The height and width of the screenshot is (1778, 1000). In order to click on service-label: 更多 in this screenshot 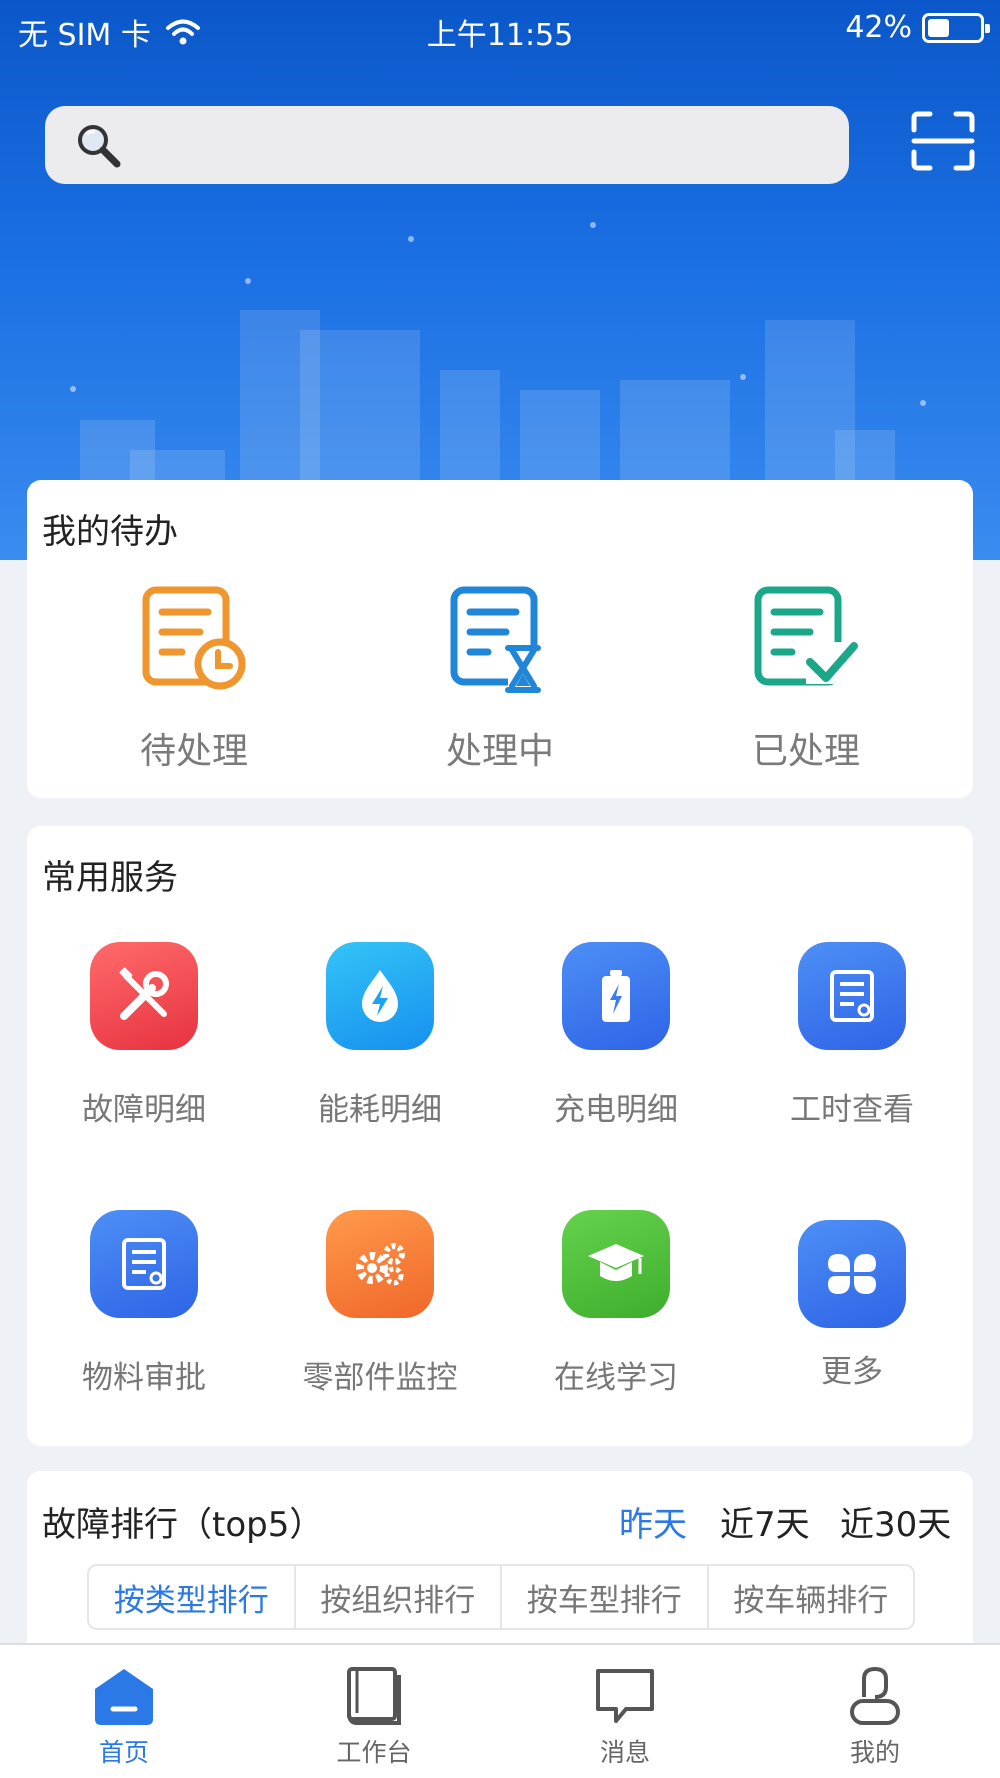, I will do `click(852, 1372)`.